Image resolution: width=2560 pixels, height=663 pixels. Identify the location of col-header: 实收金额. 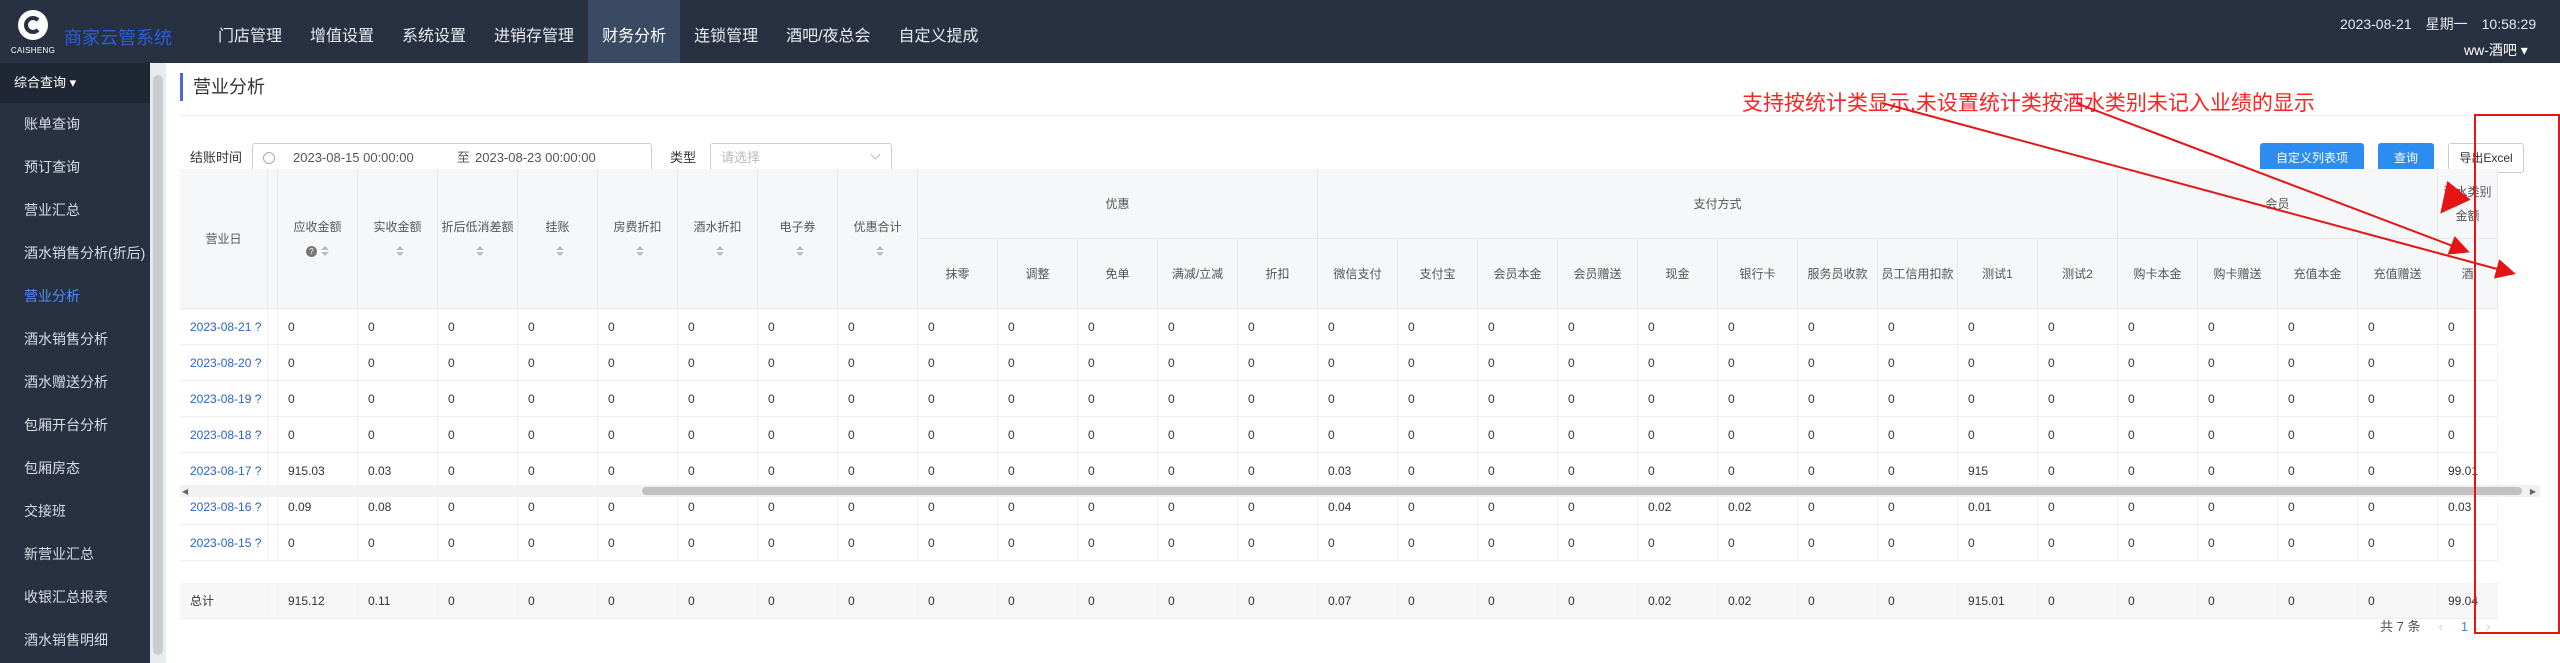
(398, 239).